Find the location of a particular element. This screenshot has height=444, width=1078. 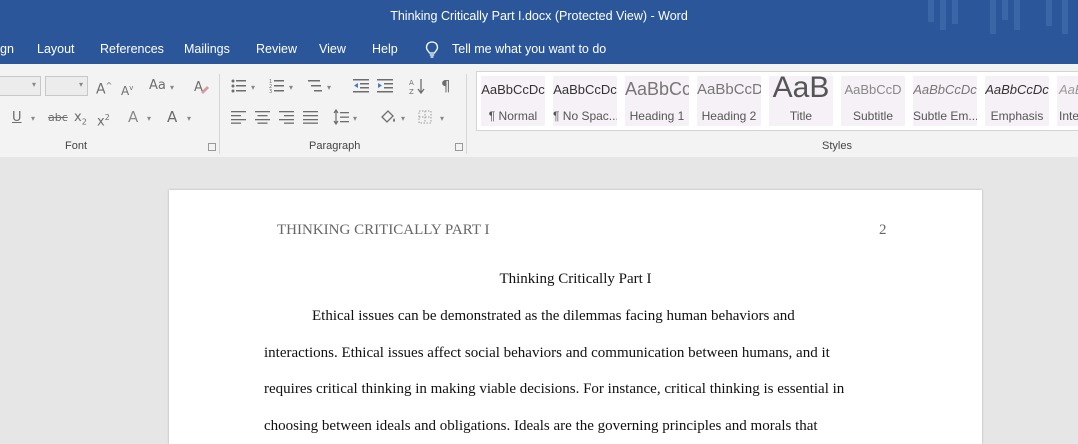

style-heading-1: AaBbCc Heading 1 is located at coordinates (657, 101).